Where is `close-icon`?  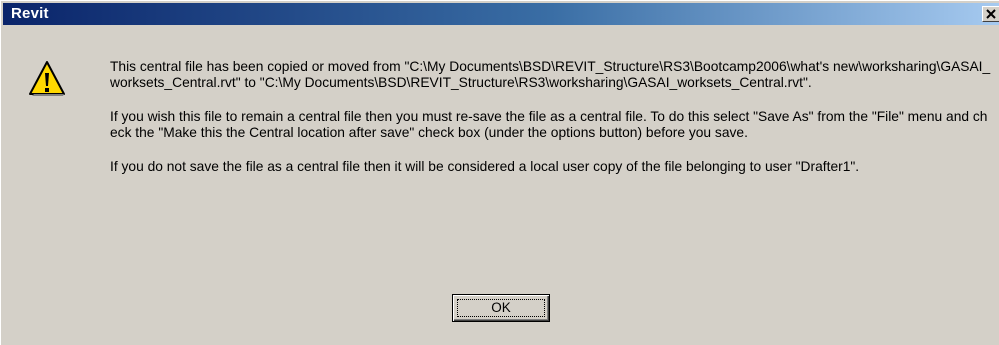 close-icon is located at coordinates (991, 14).